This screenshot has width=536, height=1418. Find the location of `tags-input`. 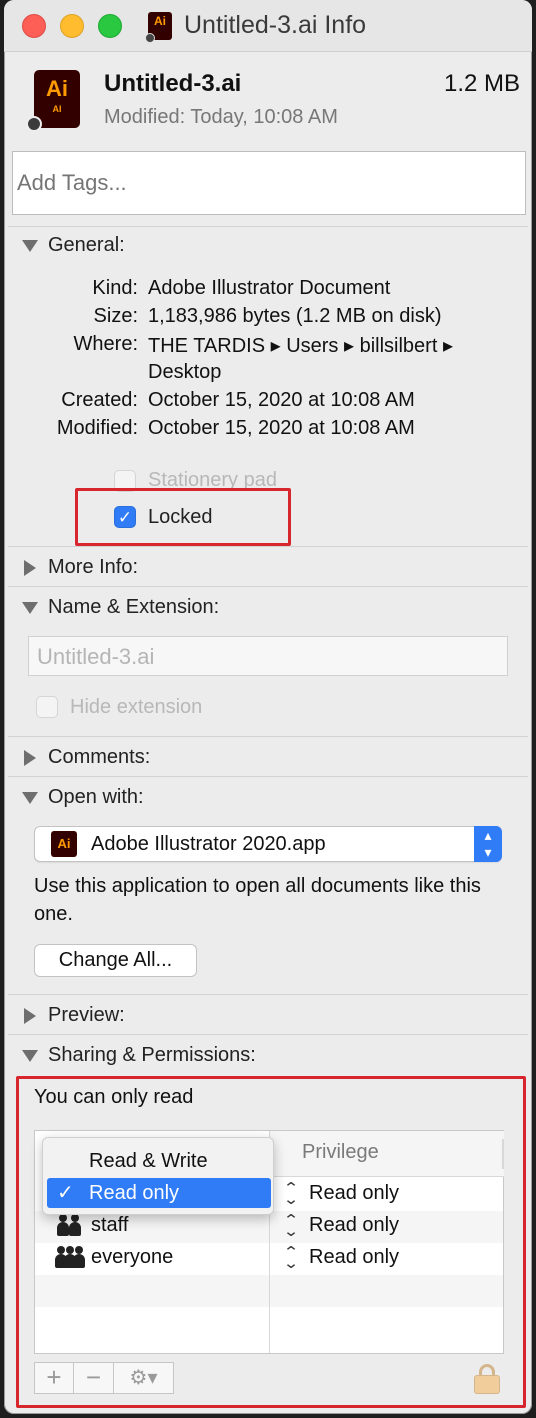

tags-input is located at coordinates (269, 183).